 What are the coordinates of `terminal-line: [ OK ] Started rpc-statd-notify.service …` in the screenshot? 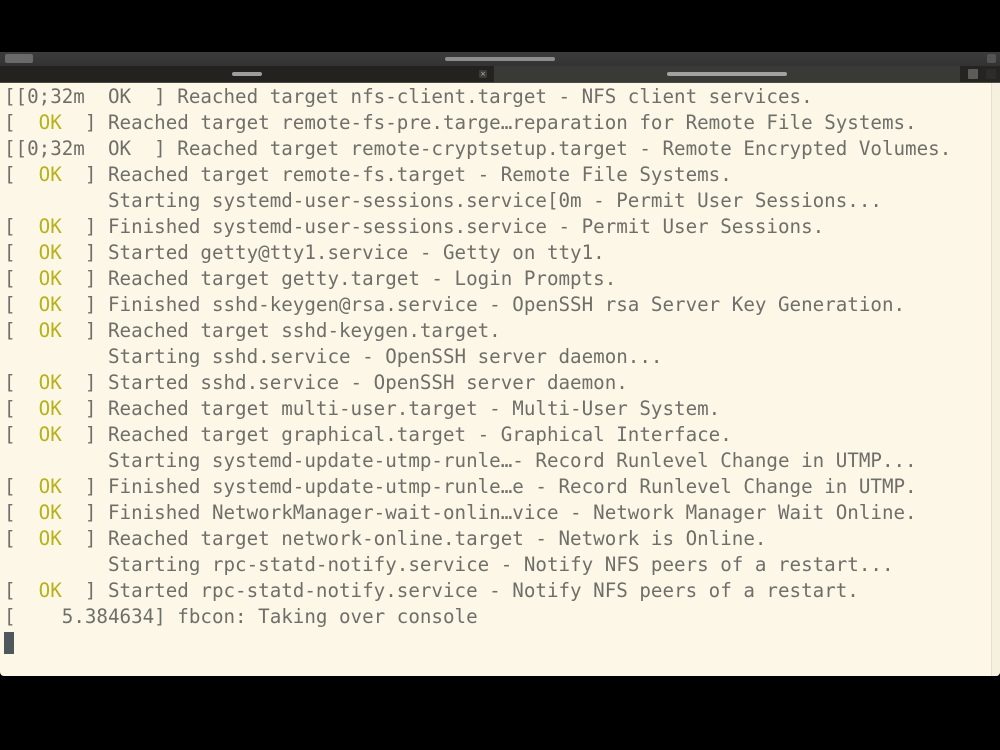 It's located at (431, 591).